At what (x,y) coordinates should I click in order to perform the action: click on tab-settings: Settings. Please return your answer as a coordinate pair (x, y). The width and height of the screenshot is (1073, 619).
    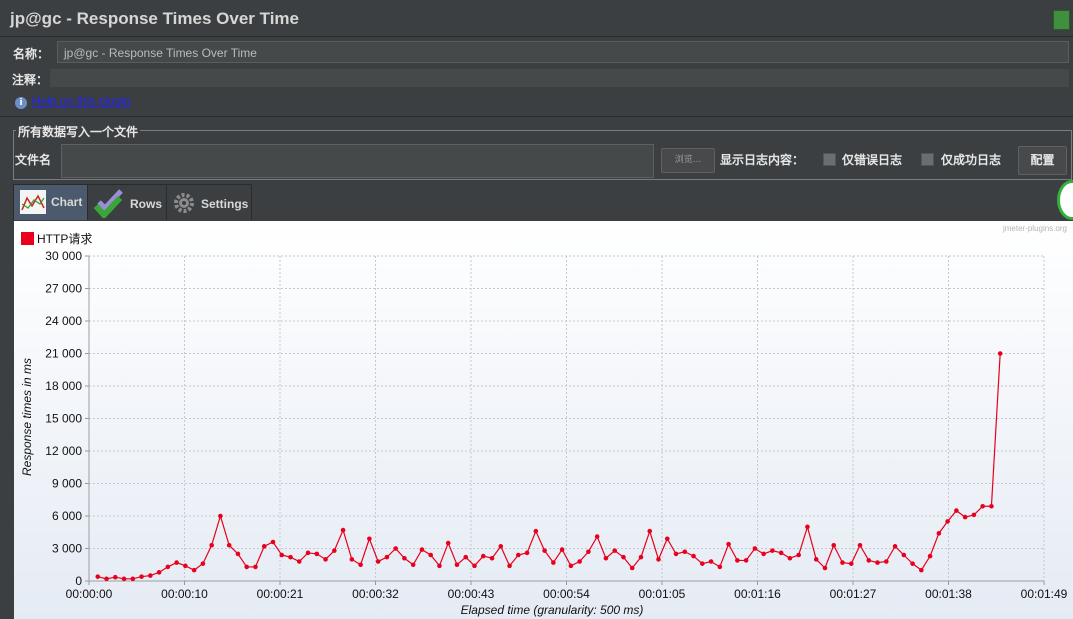
    Looking at the image, I should click on (209, 202).